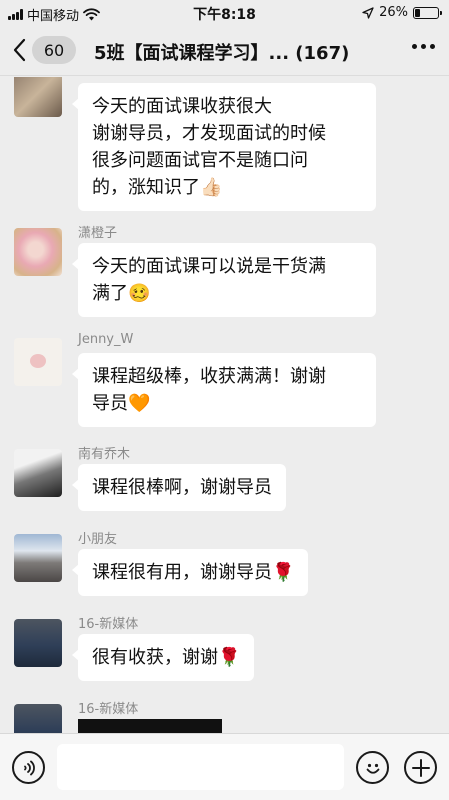 The width and height of the screenshot is (449, 800). I want to click on message-line: 很多问题面试官不是随口问, so click(200, 160).